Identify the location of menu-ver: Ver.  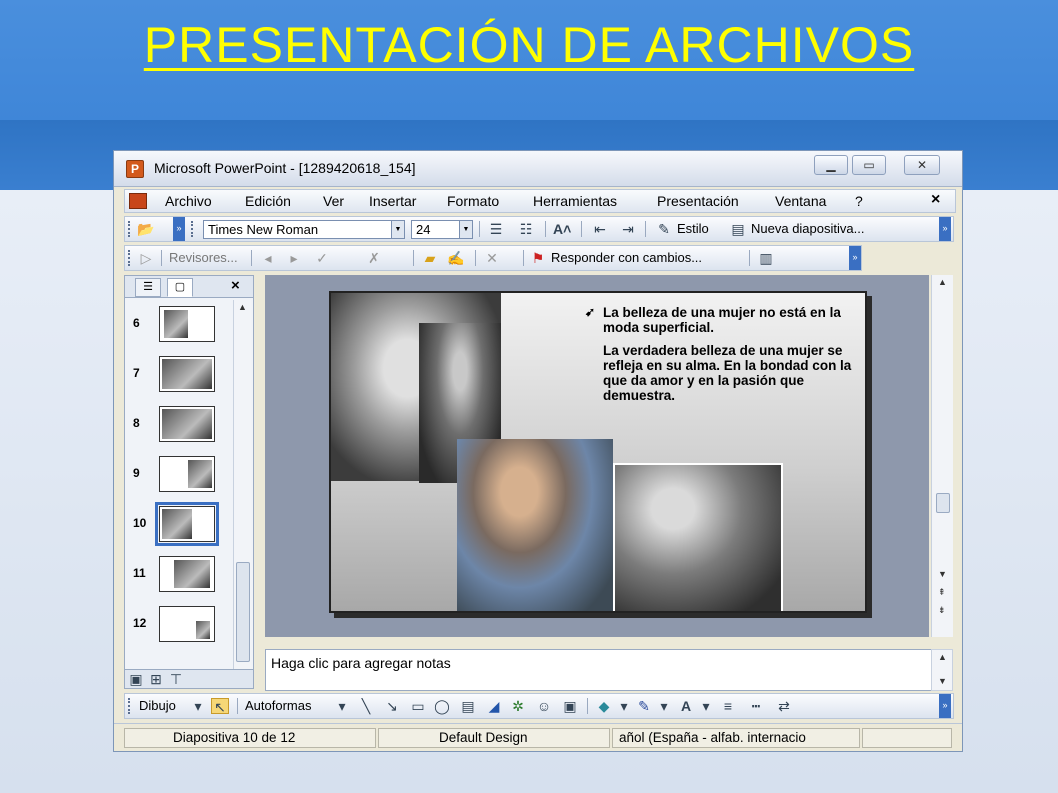
(333, 201).